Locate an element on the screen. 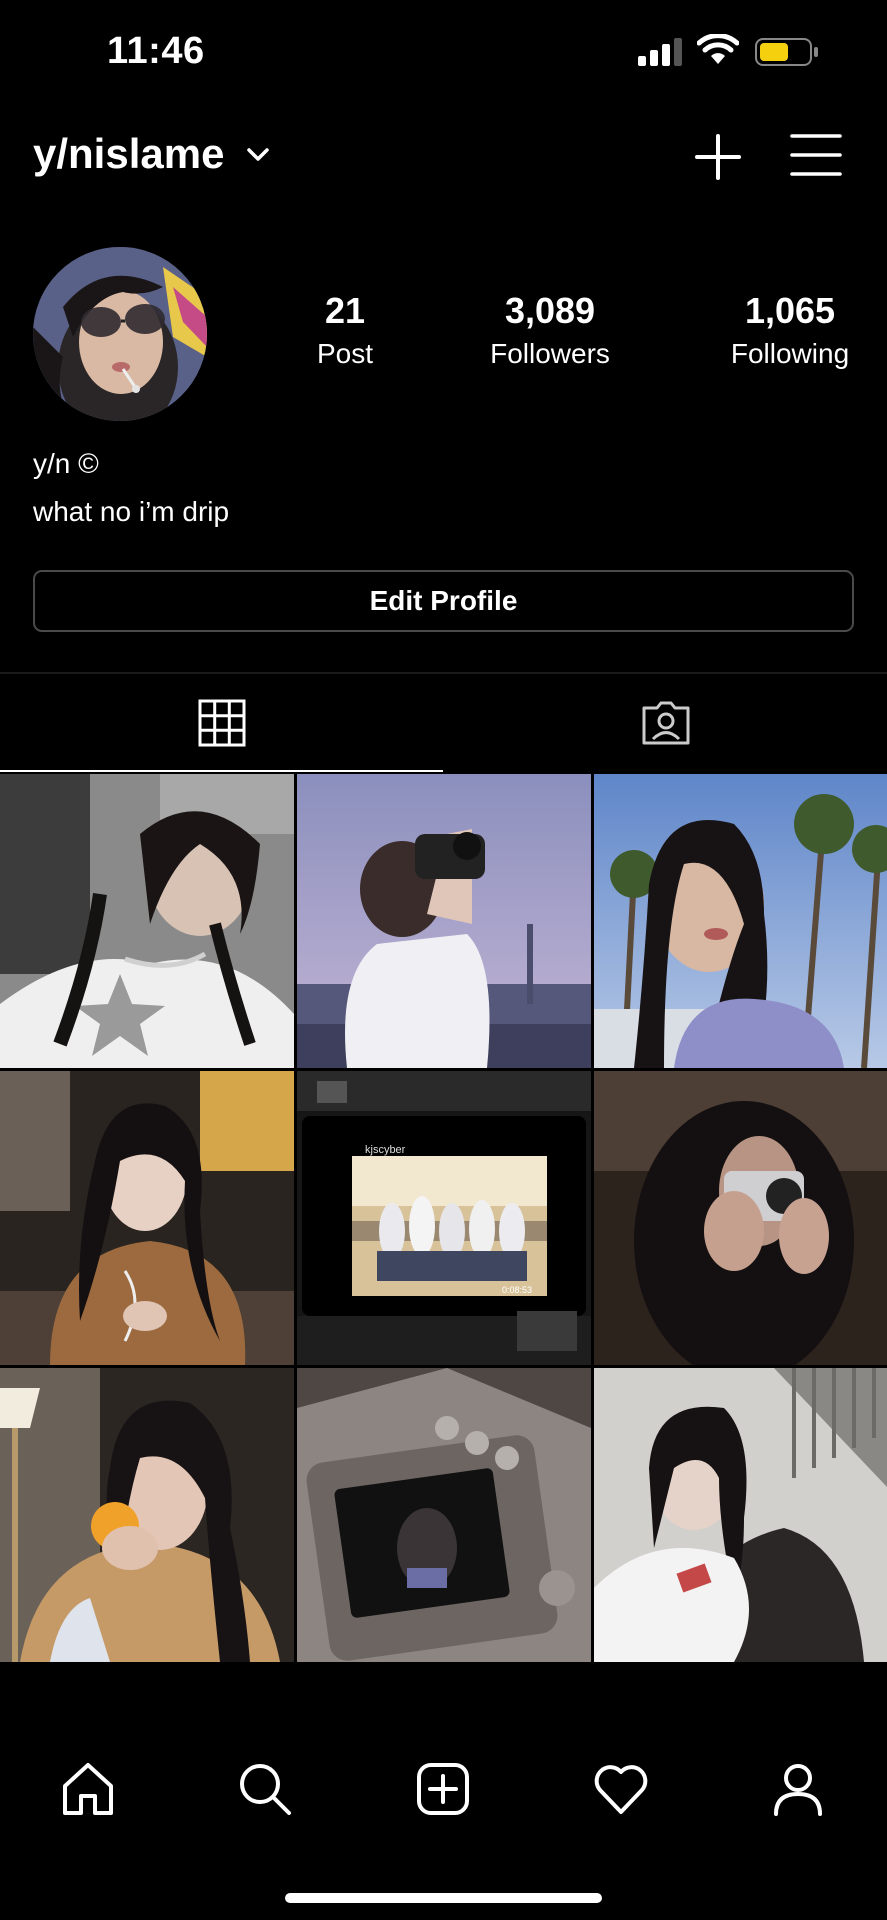 This screenshot has width=887, height=1920. bottom-navigation is located at coordinates (443, 1790).